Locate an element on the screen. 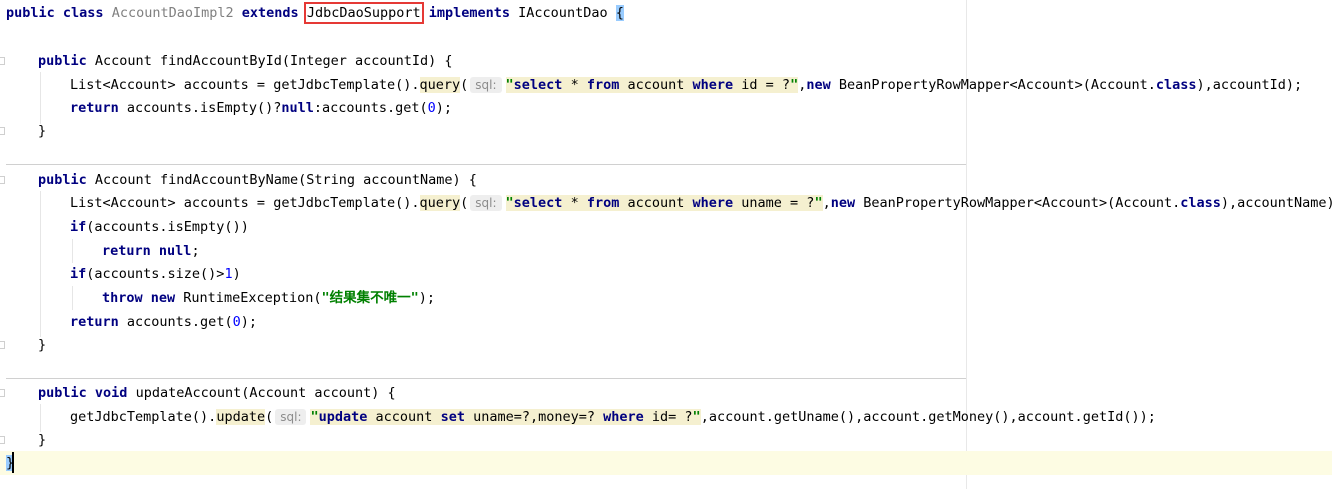 This screenshot has width=1332, height=489. class-name: AccountDaoImpl2 is located at coordinates (172, 13).